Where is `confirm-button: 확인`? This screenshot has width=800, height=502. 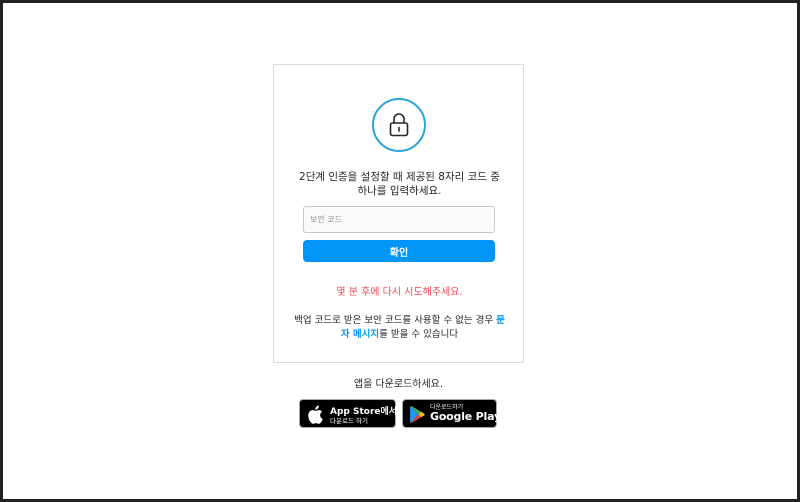 confirm-button: 확인 is located at coordinates (399, 251).